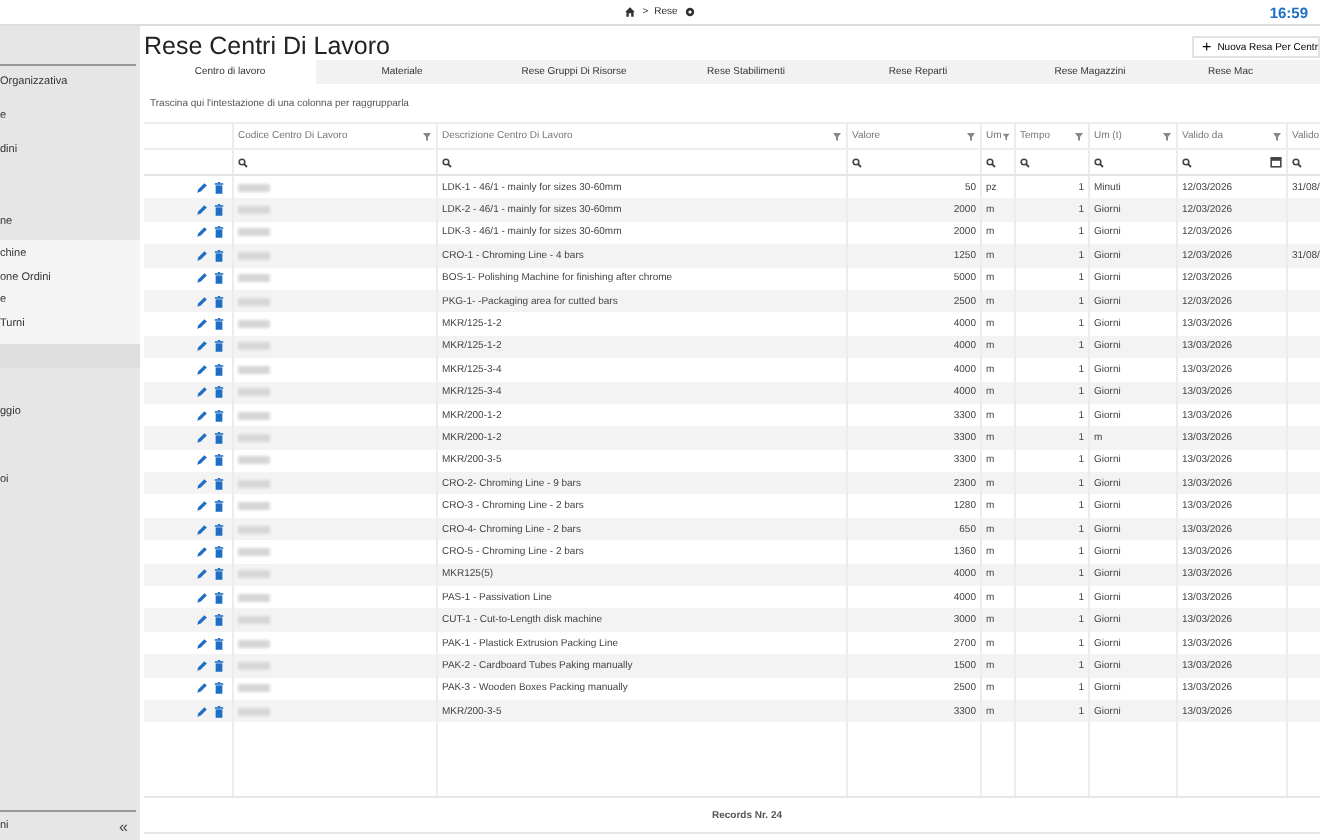  What do you see at coordinates (1231, 162) in the screenshot?
I see `filter-field` at bounding box center [1231, 162].